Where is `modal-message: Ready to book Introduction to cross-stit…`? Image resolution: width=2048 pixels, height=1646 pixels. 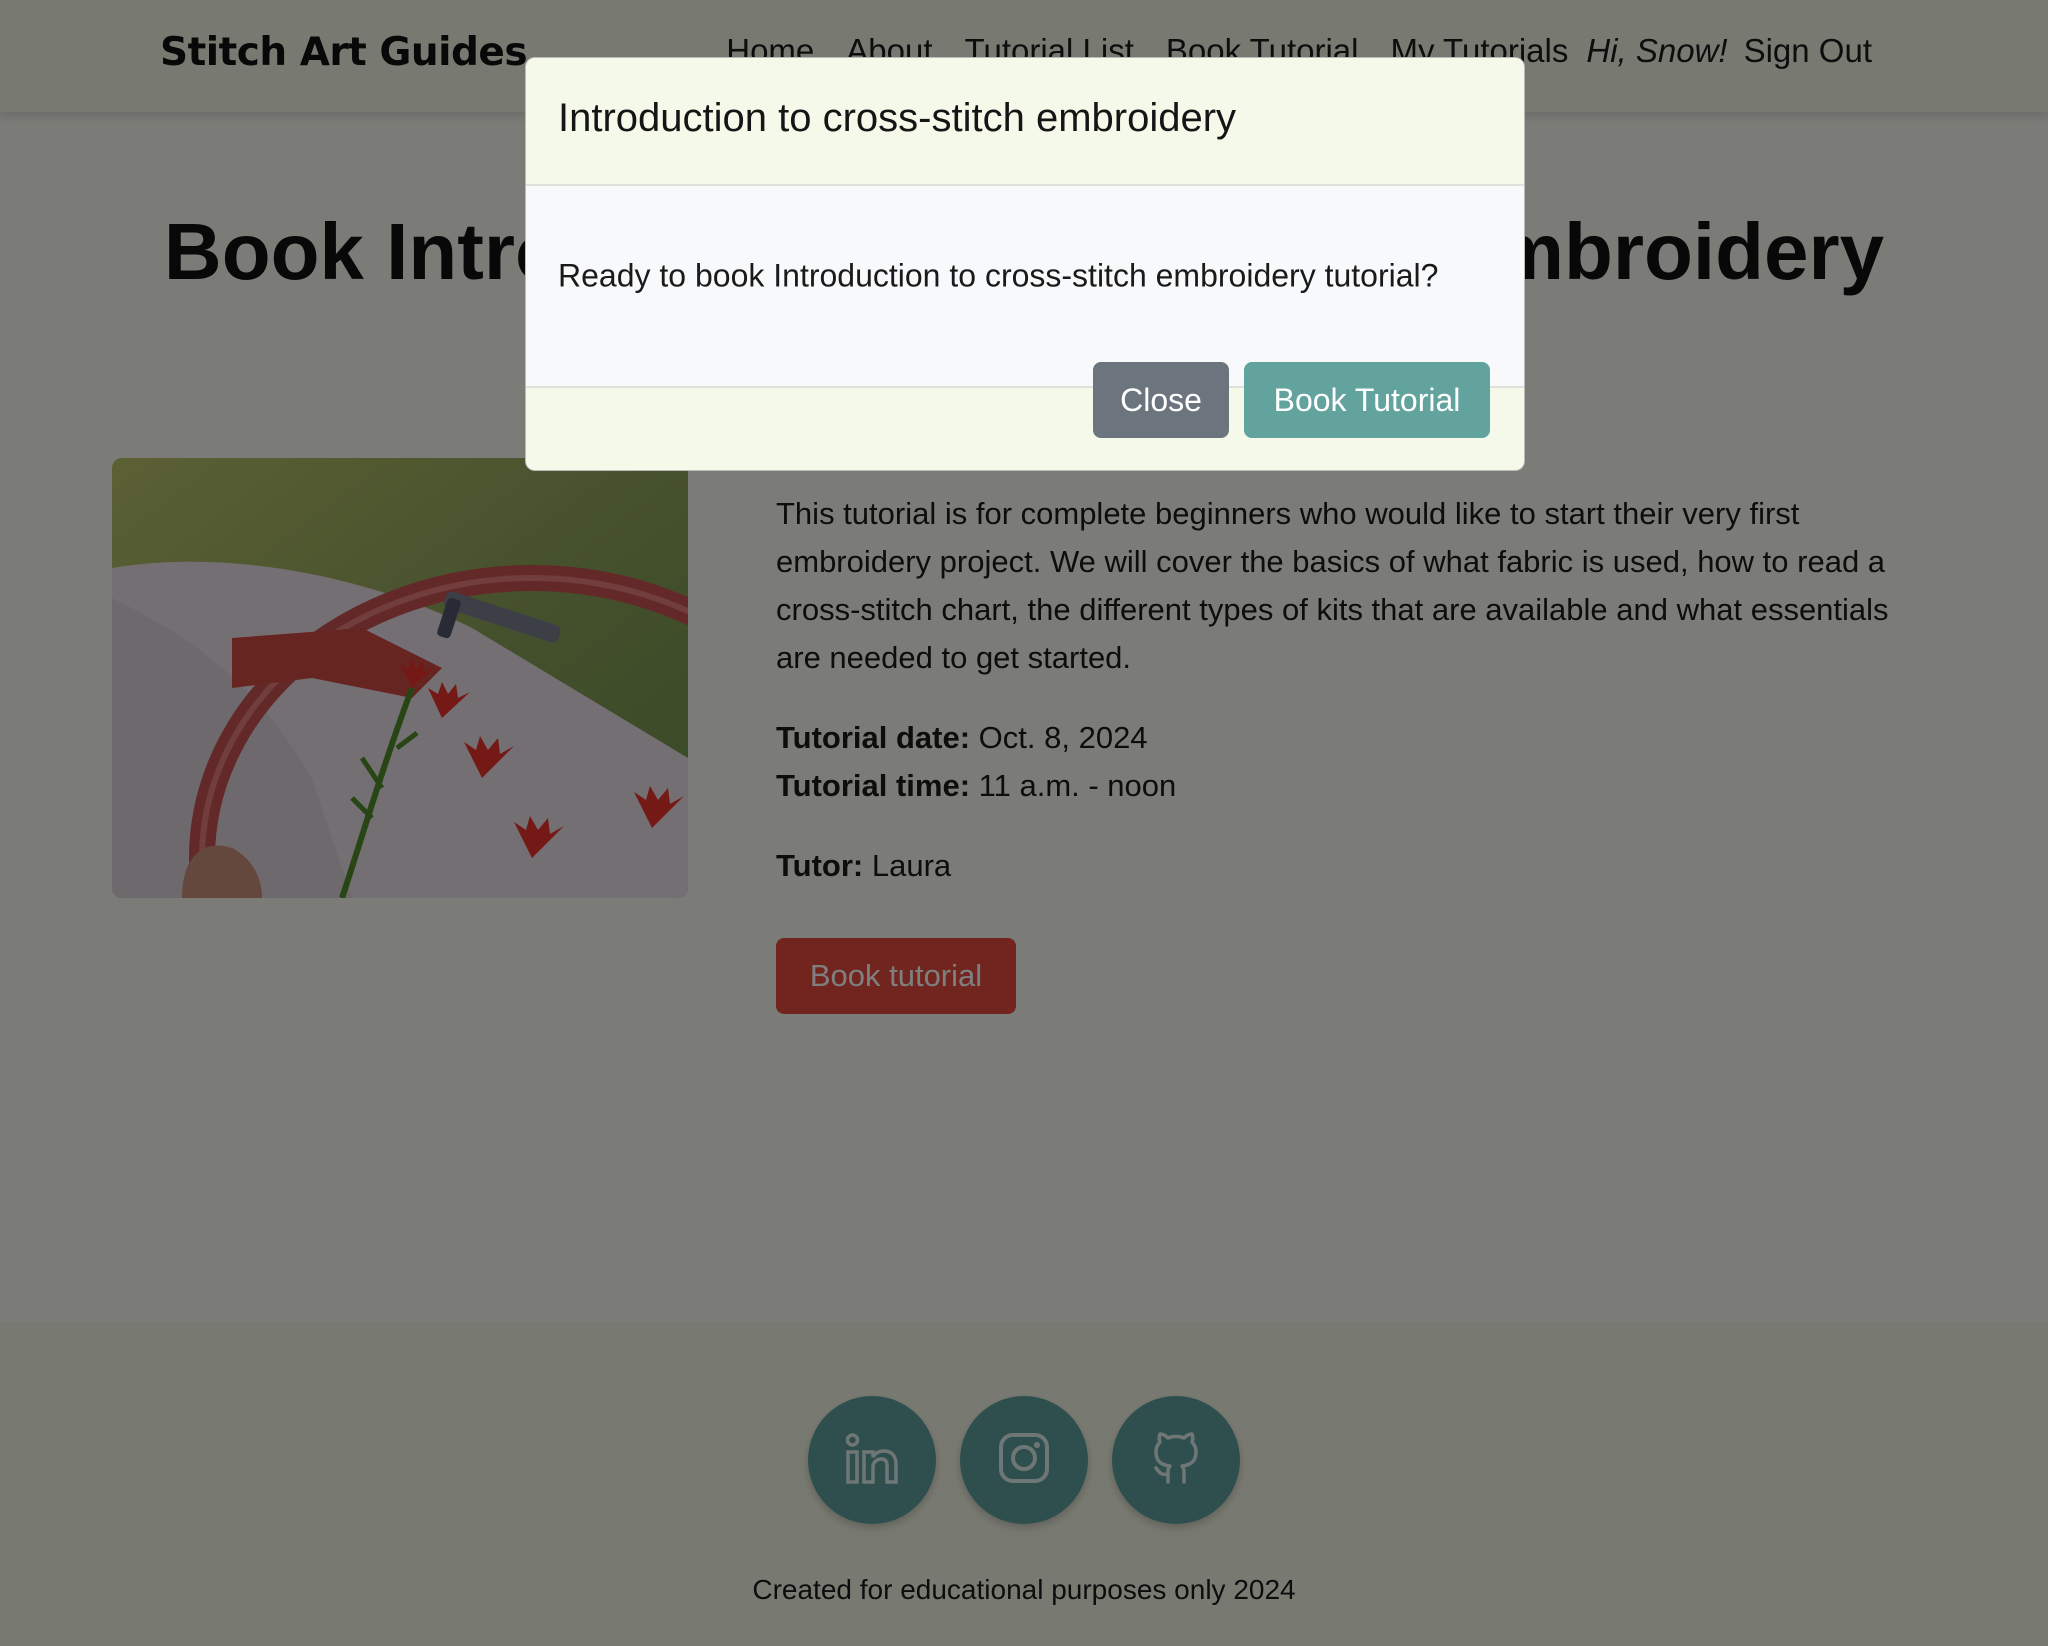 modal-message: Ready to book Introduction to cross-stit… is located at coordinates (998, 275).